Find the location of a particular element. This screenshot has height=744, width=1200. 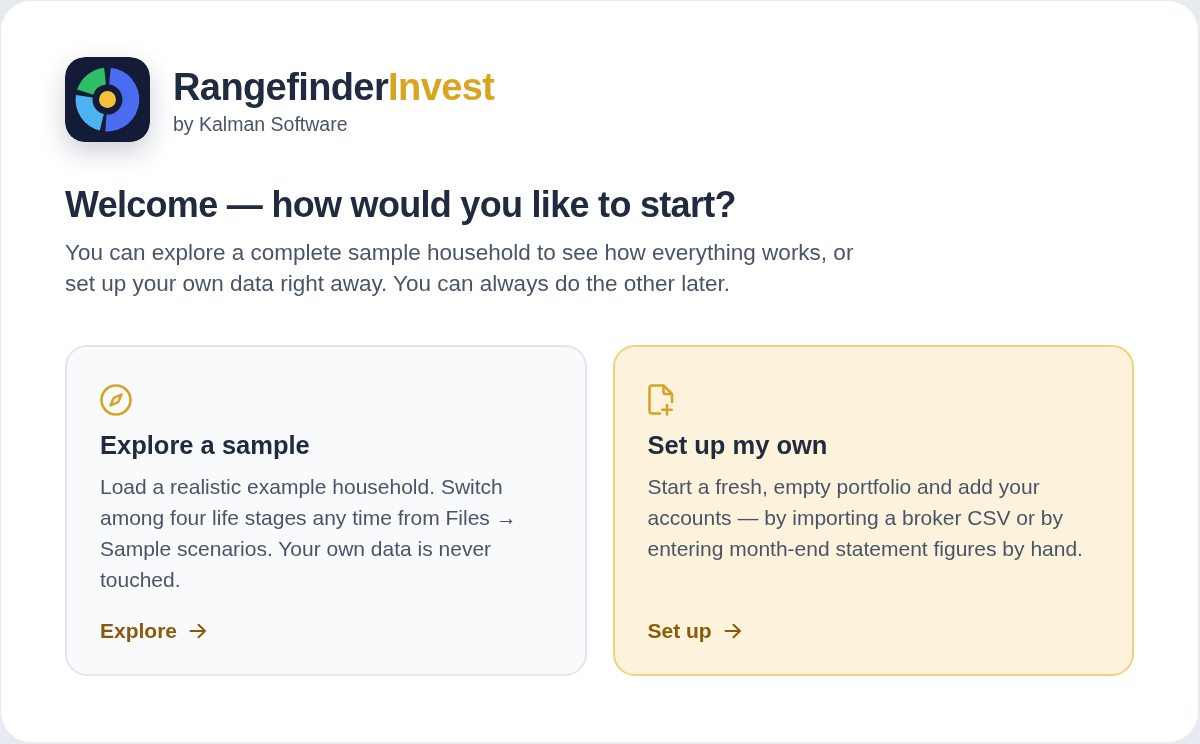

card-title: Explore a sample is located at coordinates (205, 445).